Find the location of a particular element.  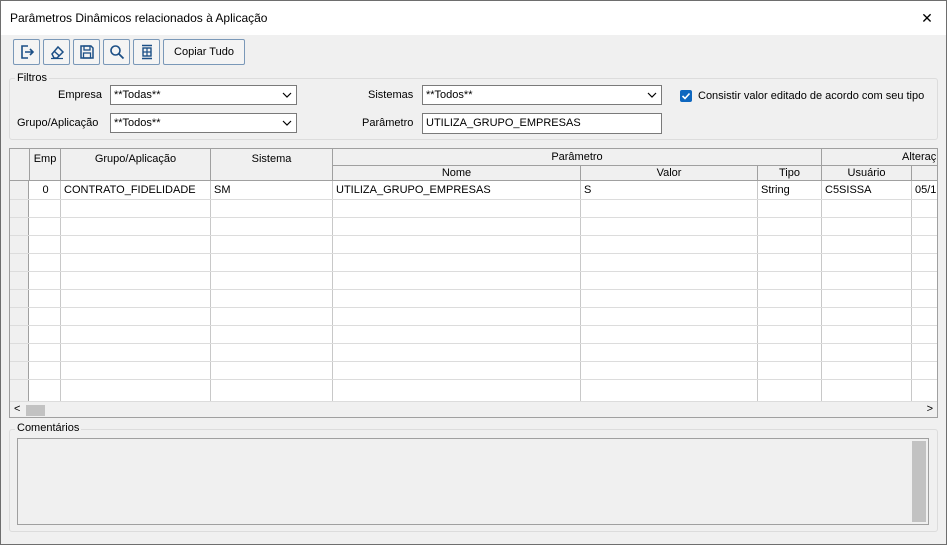

header-parametro: Parâmetro is located at coordinates (577, 157).